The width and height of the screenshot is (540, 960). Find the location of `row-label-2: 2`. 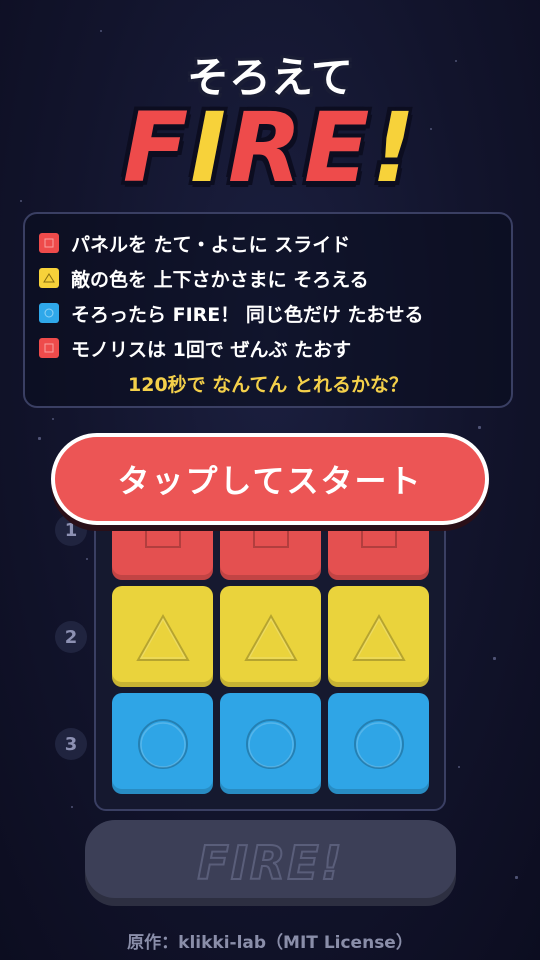

row-label-2: 2 is located at coordinates (71, 637).